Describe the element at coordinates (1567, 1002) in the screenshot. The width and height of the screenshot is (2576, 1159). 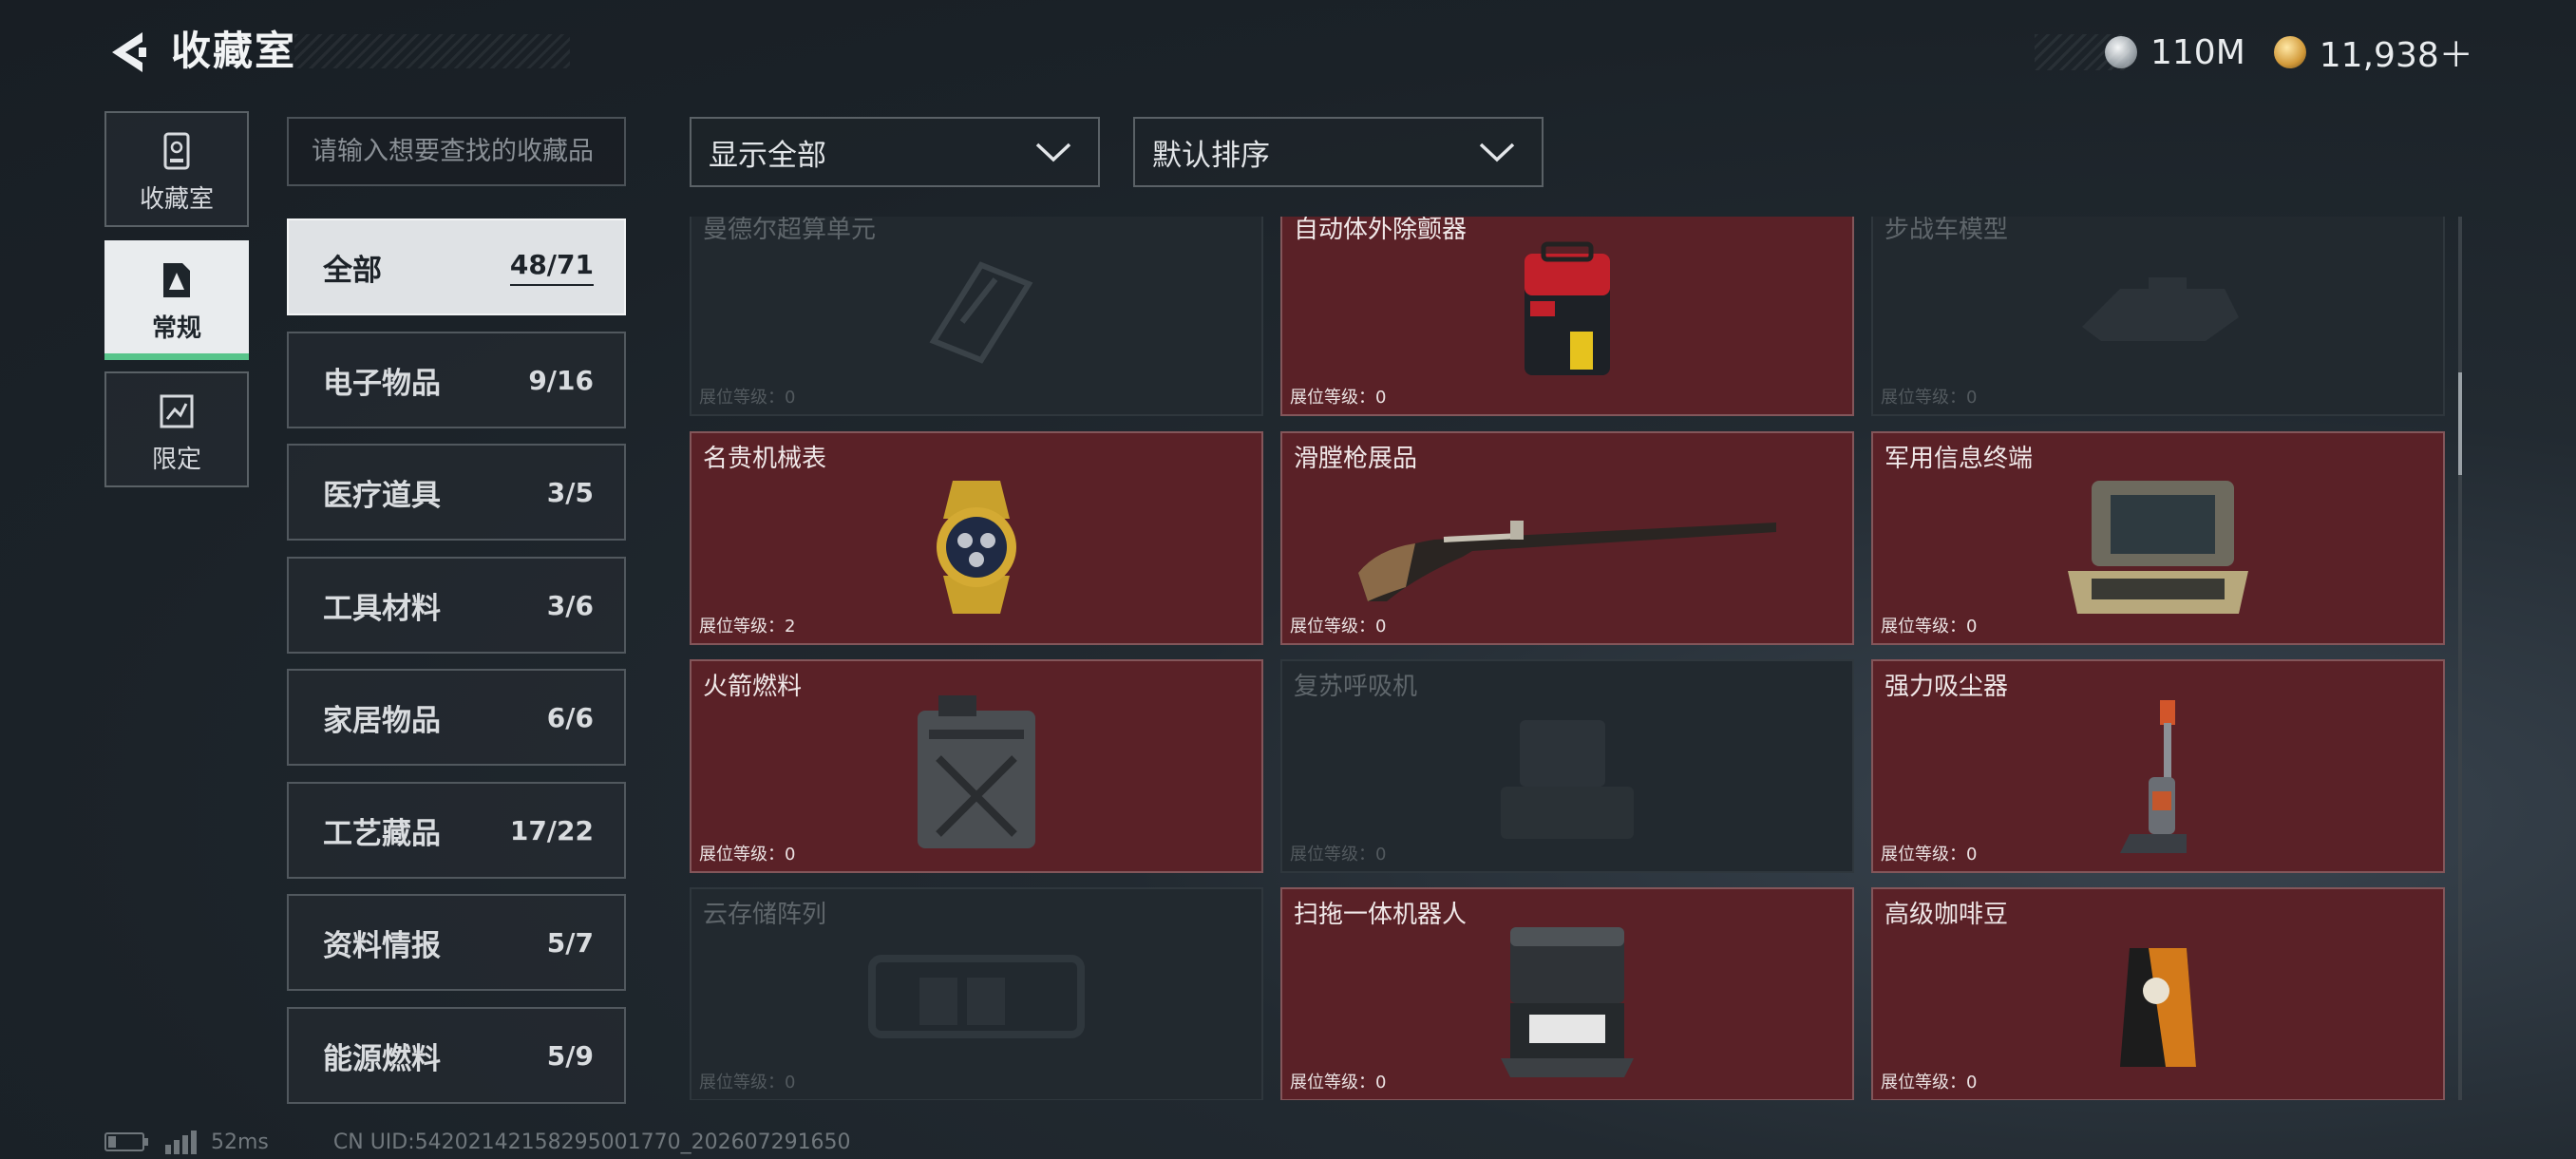
I see `mop-robot-icon` at that location.